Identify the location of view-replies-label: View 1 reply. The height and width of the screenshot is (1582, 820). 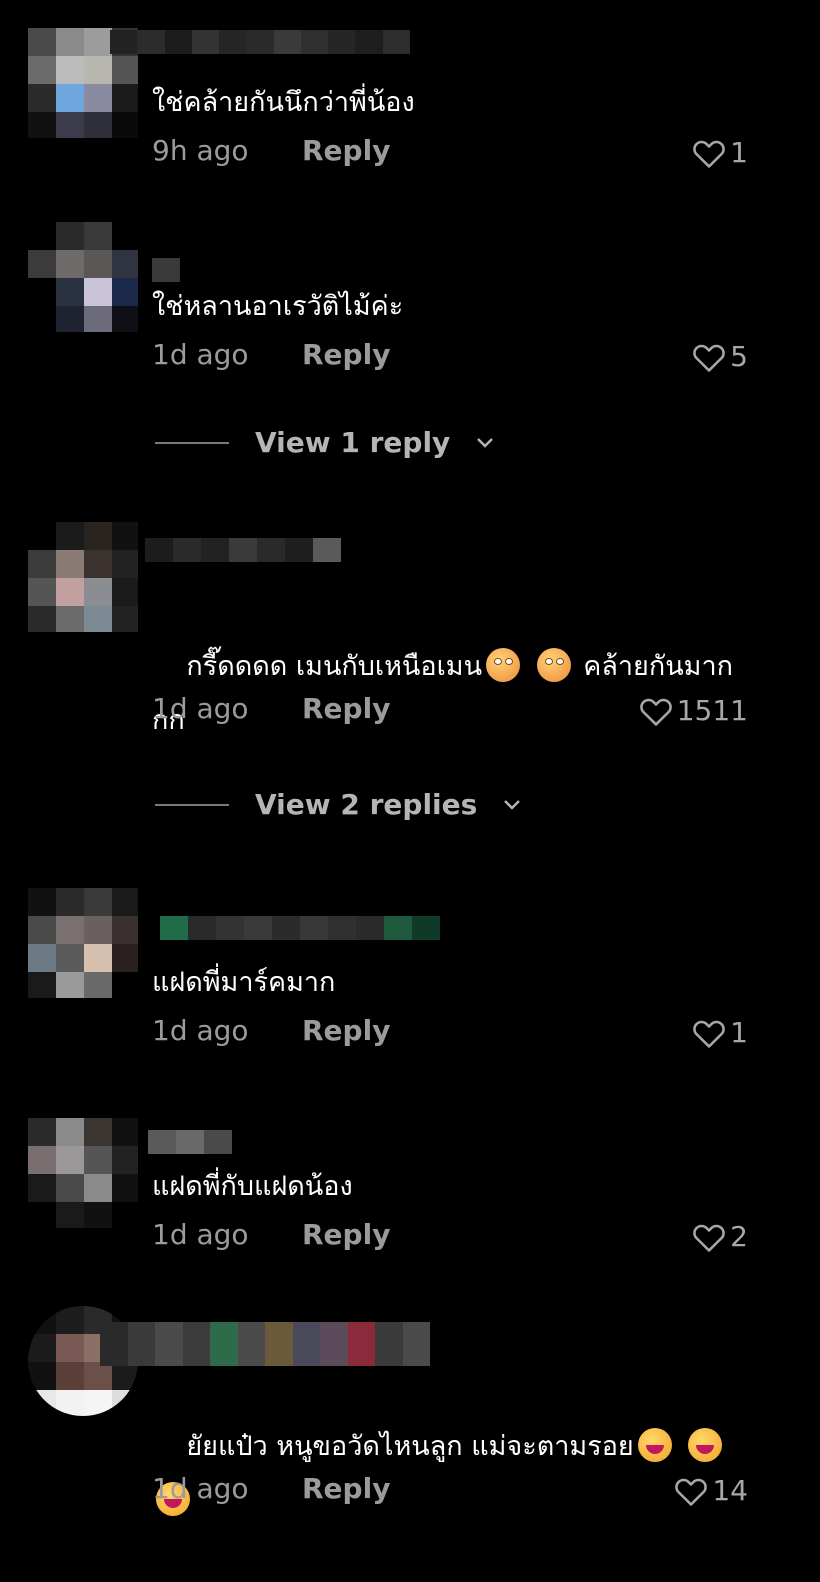
(353, 442).